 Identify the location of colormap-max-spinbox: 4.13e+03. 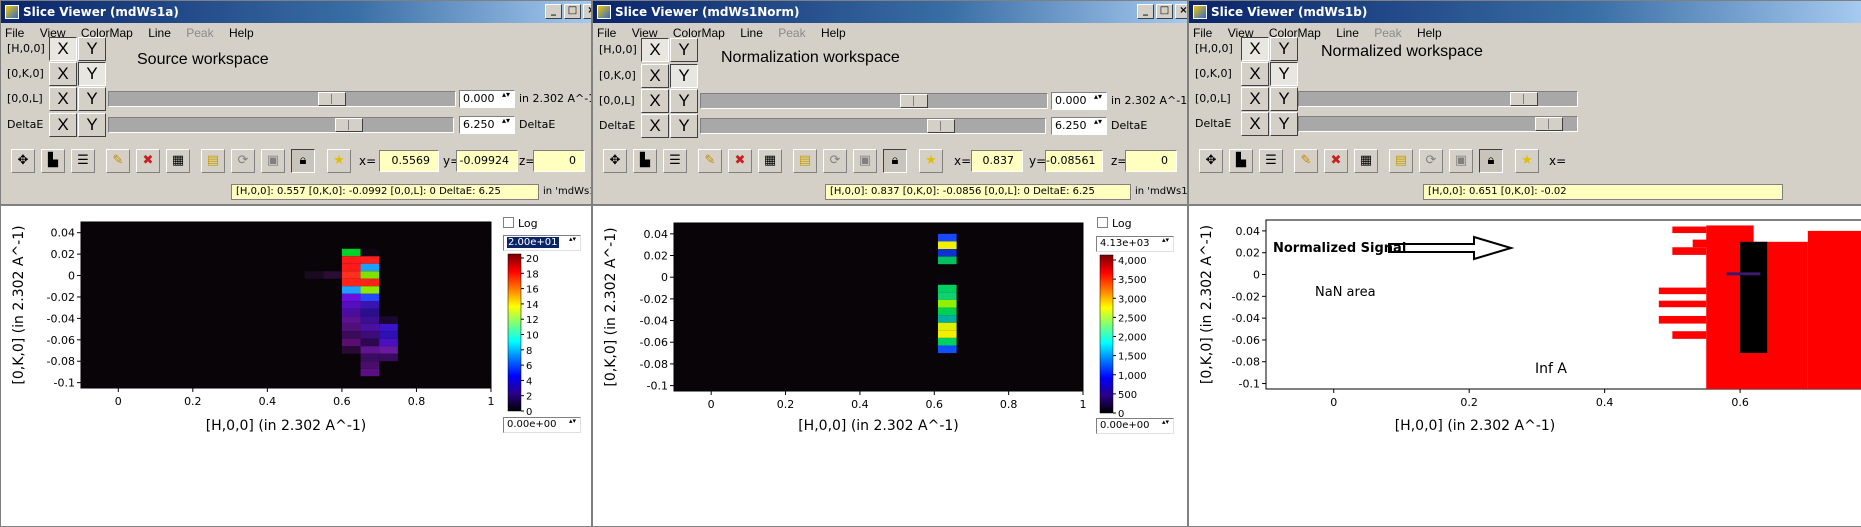
(1135, 244).